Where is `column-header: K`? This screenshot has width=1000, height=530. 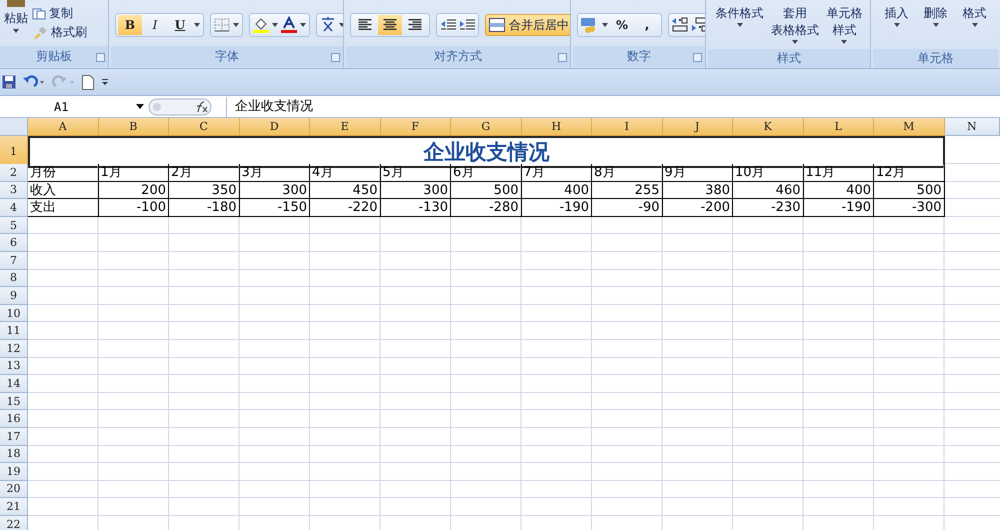
column-header: K is located at coordinates (768, 127).